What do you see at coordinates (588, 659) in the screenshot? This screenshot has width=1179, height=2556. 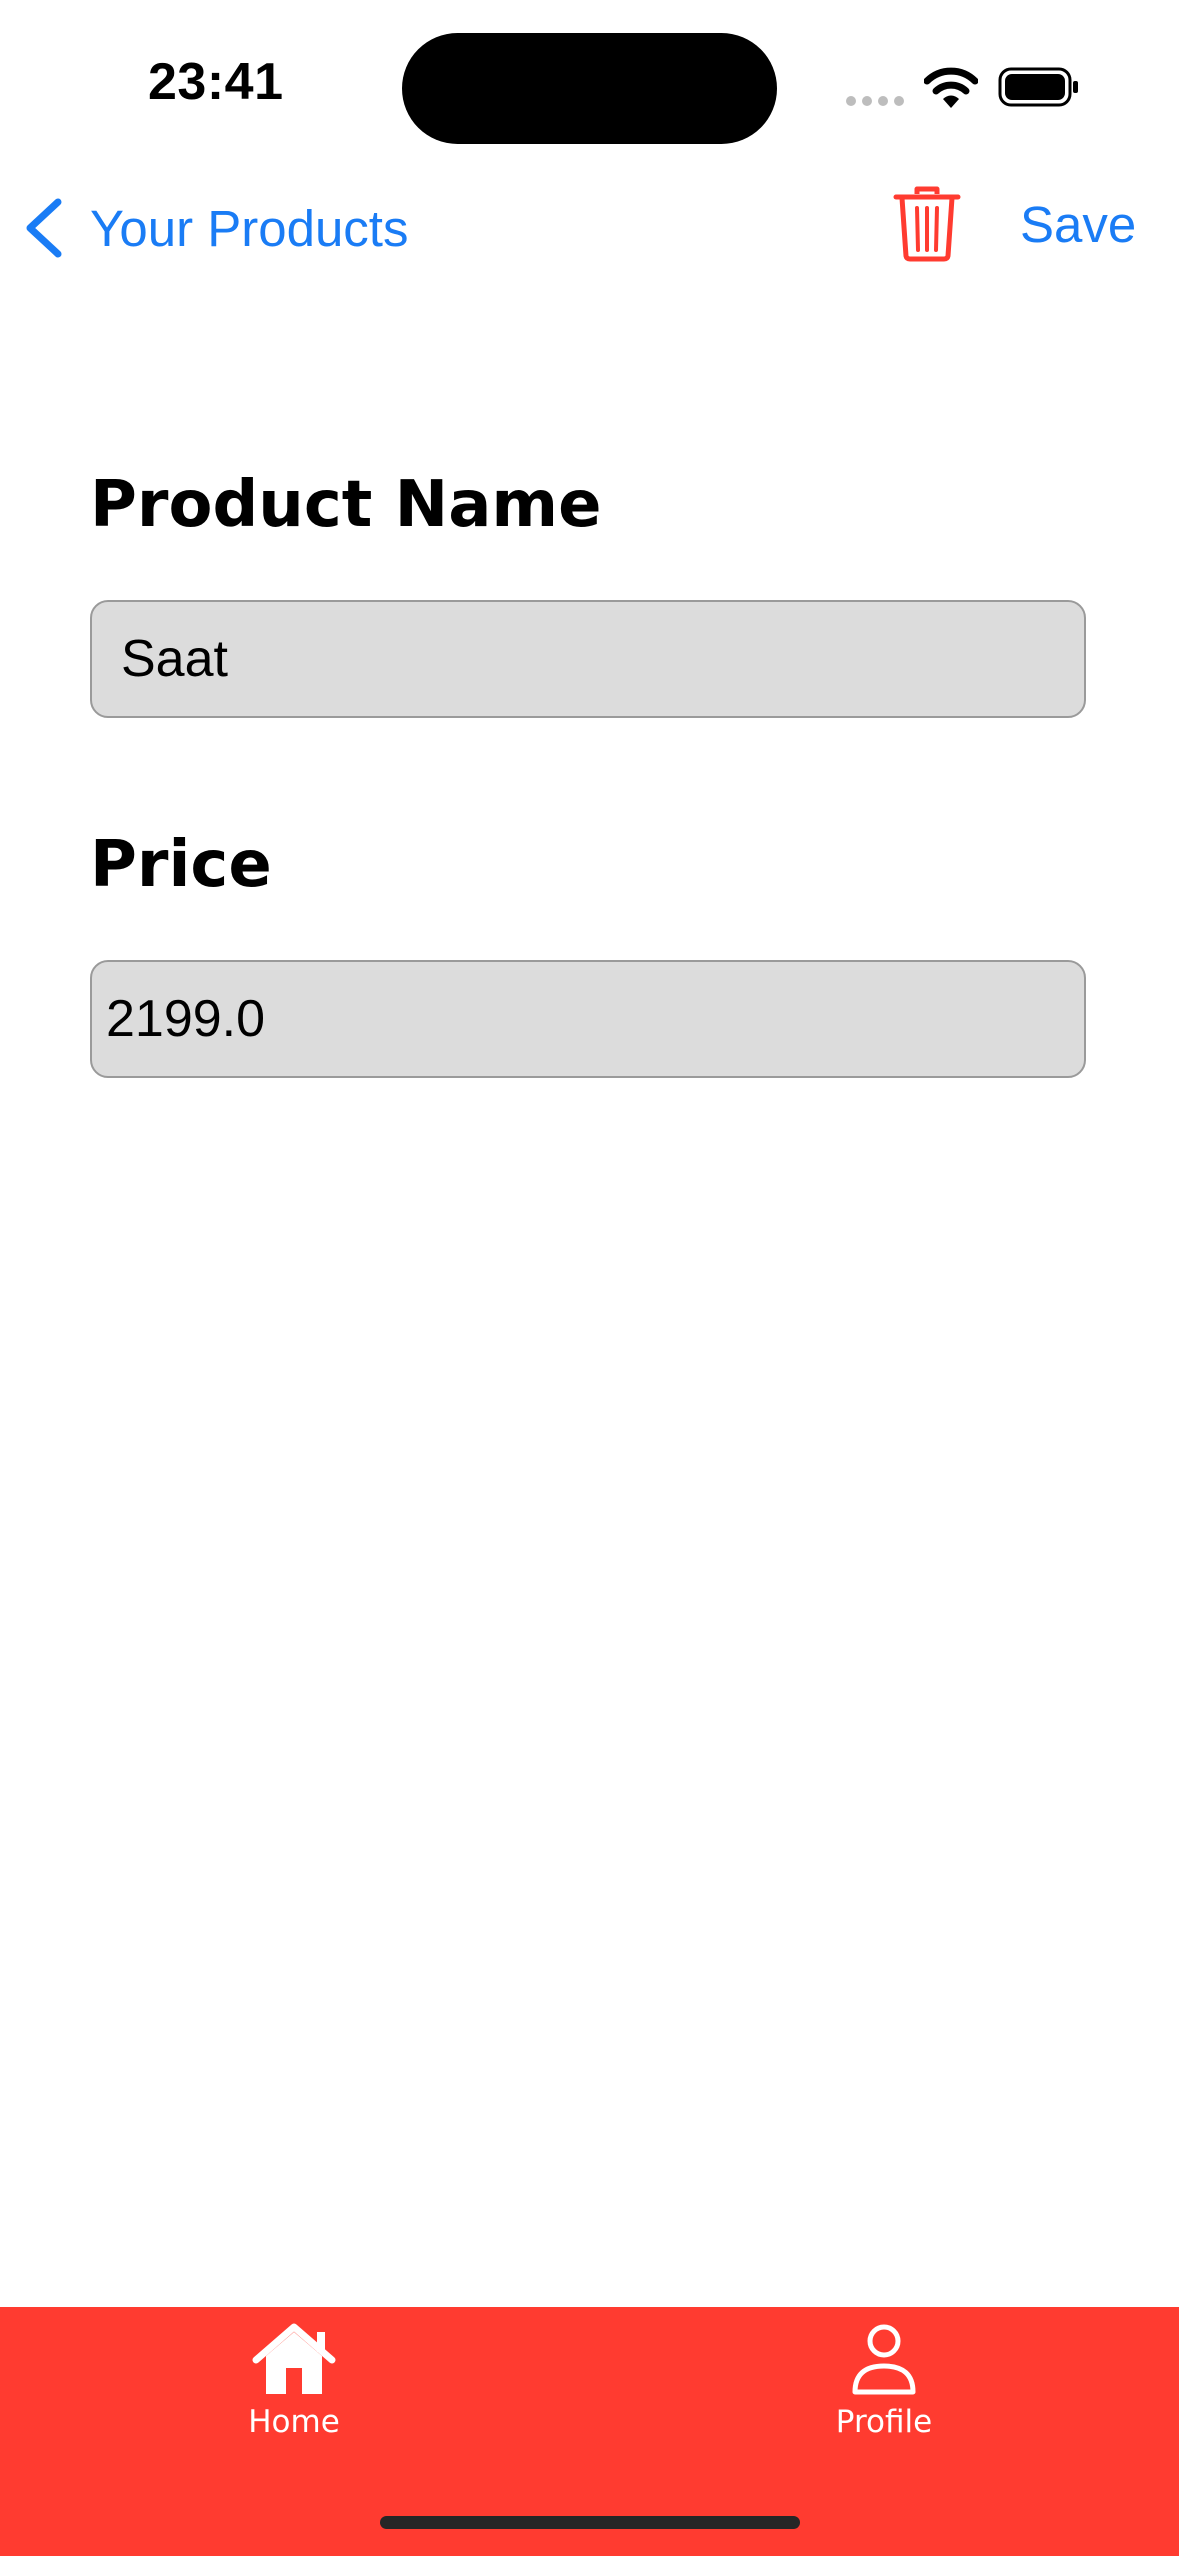 I see `product-name-field` at bounding box center [588, 659].